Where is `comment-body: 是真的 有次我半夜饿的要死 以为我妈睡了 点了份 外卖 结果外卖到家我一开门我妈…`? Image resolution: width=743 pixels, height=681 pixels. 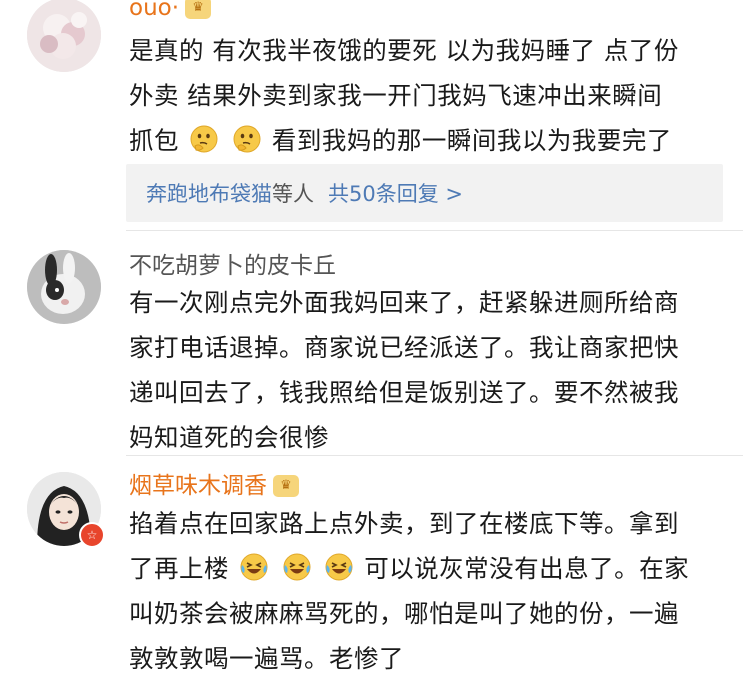
comment-body: 是真的 有次我半夜饿的要死 以为我妈睡了 点了份 外卖 结果外卖到家我一开门我妈… is located at coordinates (404, 95).